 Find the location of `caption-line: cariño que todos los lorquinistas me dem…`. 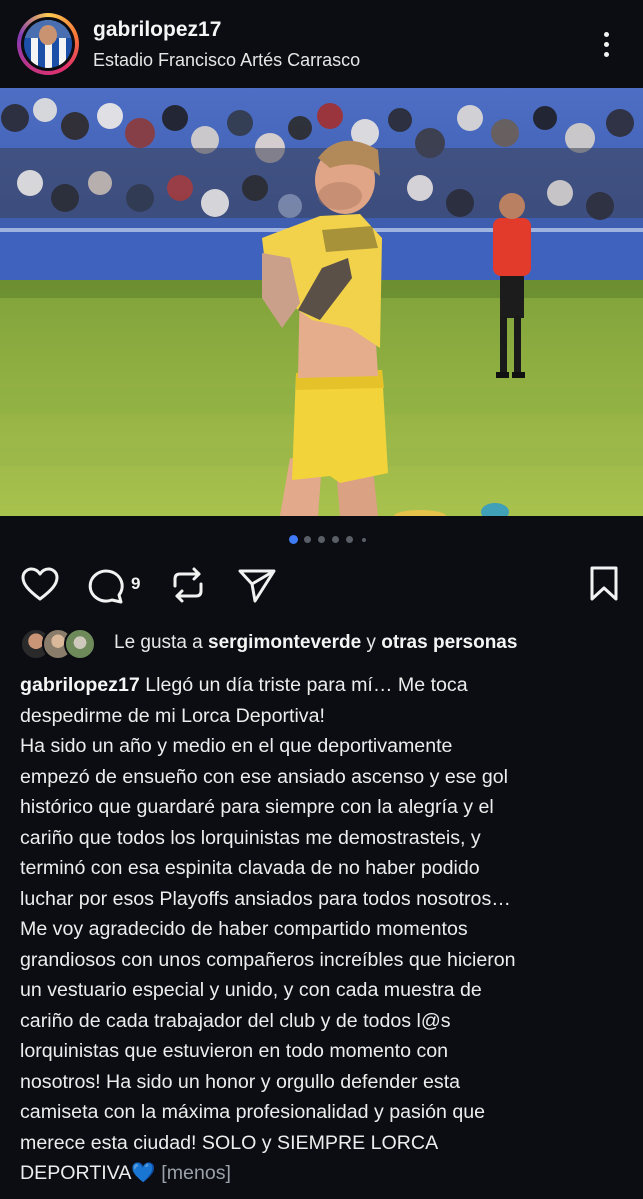

caption-line: cariño que todos los lorquinistas me dem… is located at coordinates (250, 837).